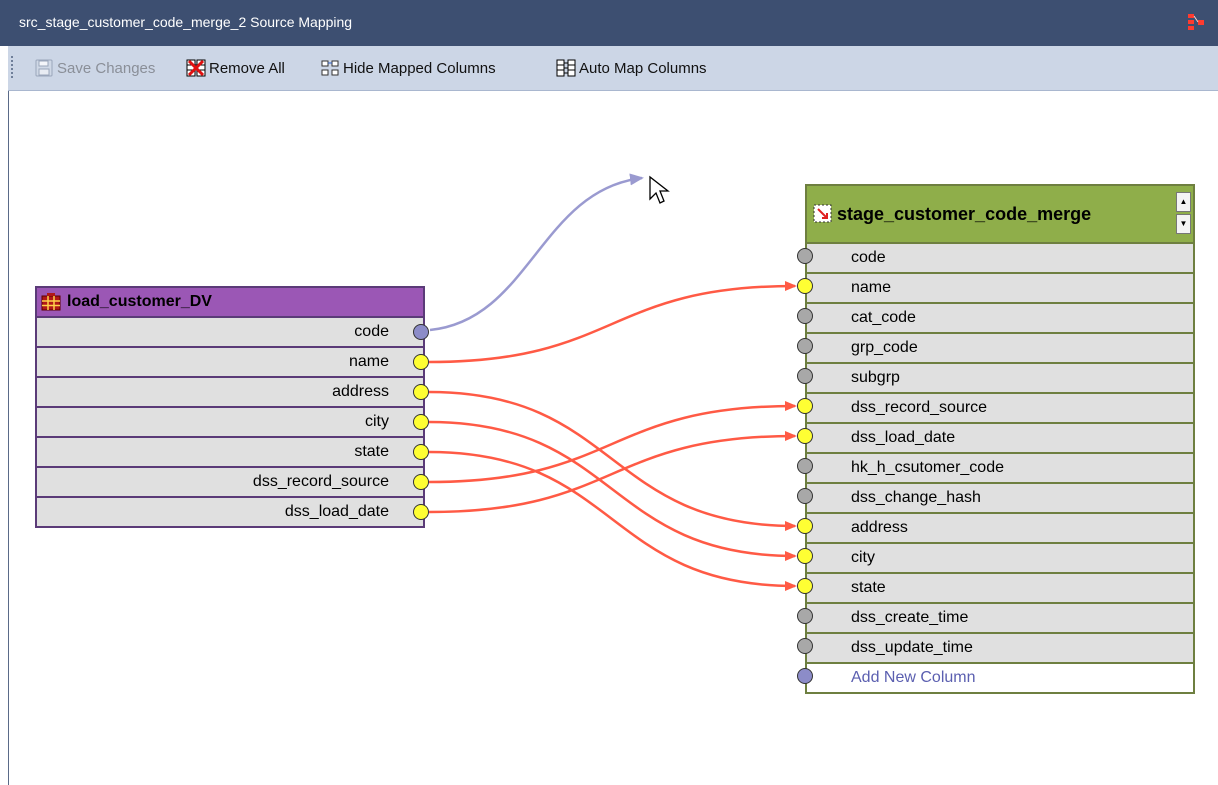  Describe the element at coordinates (1000, 499) in the screenshot. I see `target-column-row: dss_change_hash` at that location.